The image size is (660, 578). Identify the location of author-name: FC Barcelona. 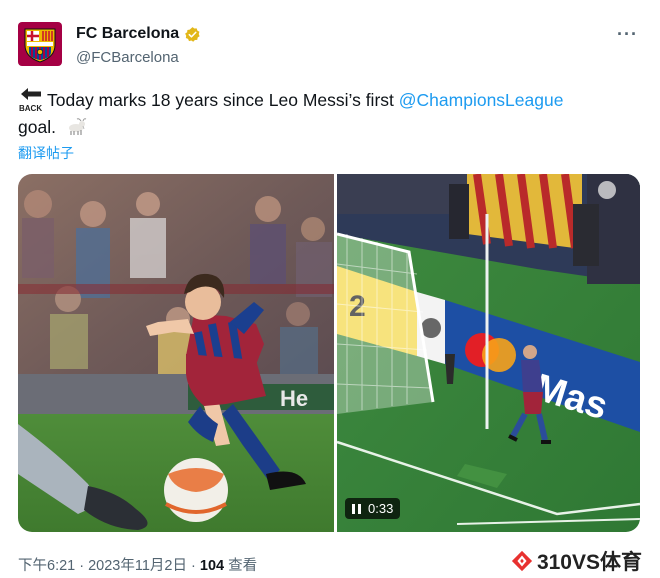
(127, 34).